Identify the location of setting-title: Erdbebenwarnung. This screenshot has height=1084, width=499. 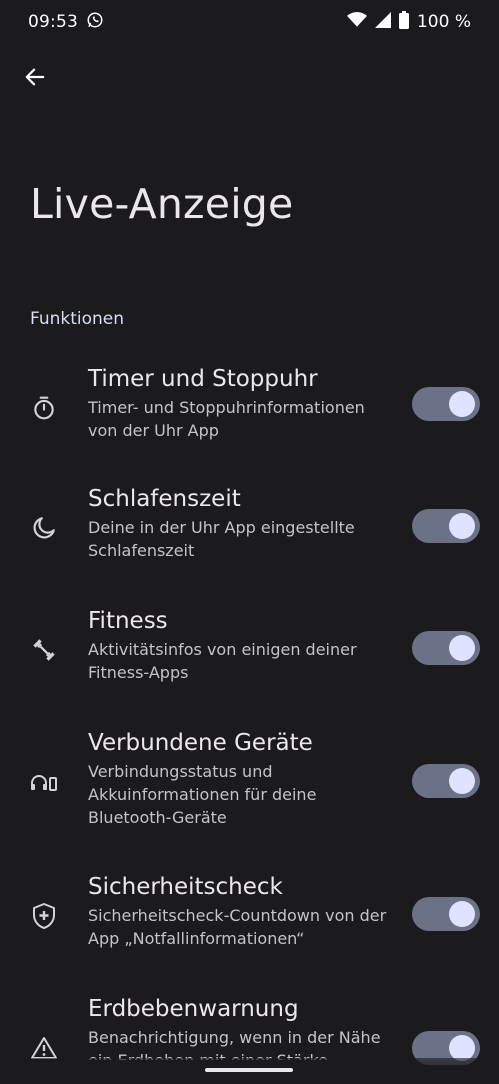
(193, 1009).